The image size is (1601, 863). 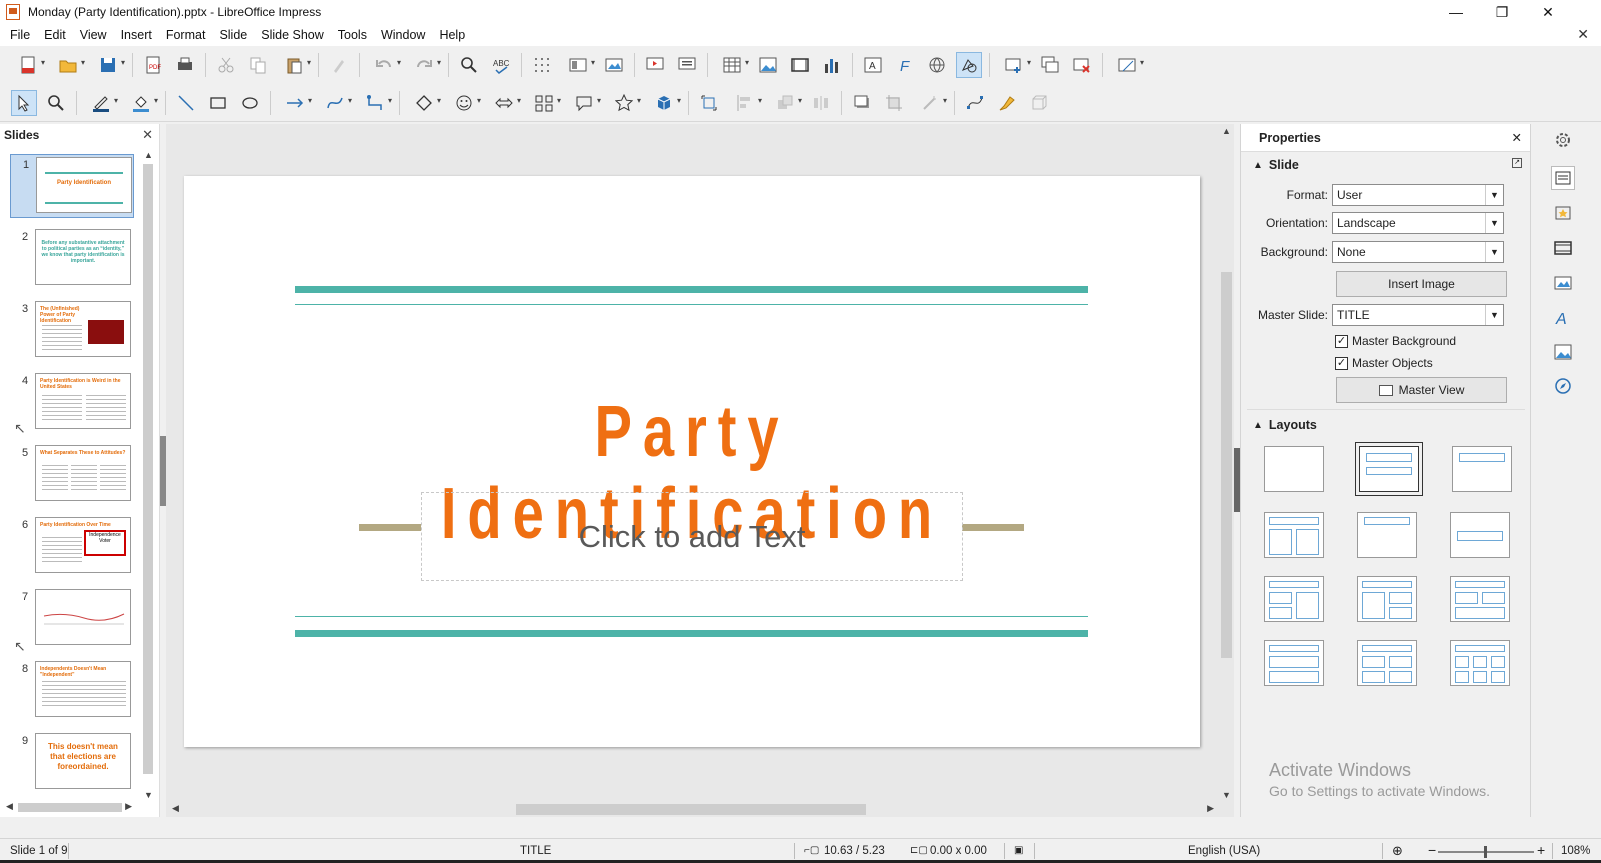 I want to click on paste-icon, so click(x=294, y=65).